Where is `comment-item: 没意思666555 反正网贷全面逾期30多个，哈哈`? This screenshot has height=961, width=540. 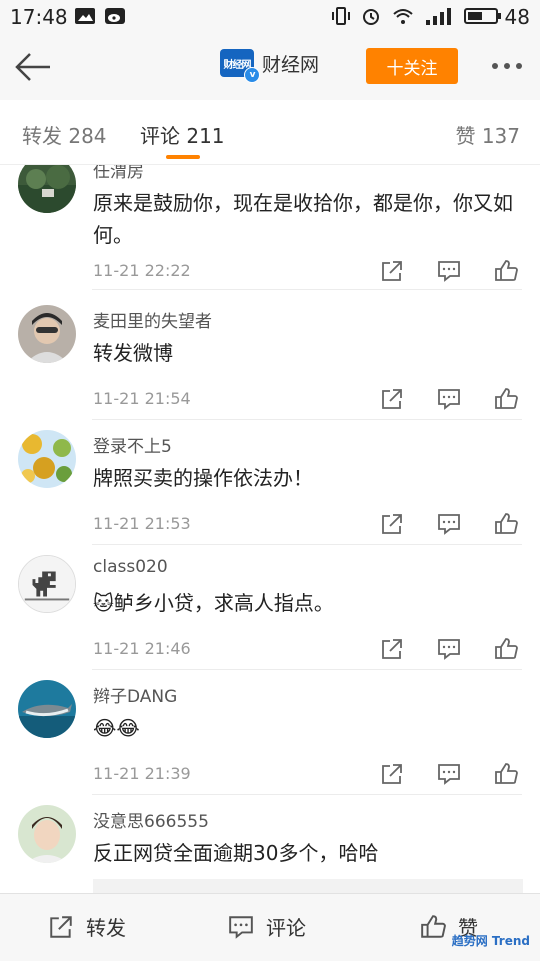
comment-item: 没意思666555 反正网贷全面逾期30多个，哈哈 is located at coordinates (270, 844).